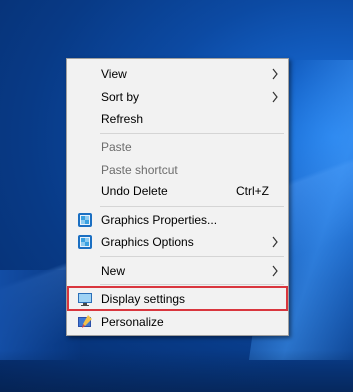 The image size is (353, 392). I want to click on menu-item-paste-shortcut: Paste shortcut, so click(177, 170).